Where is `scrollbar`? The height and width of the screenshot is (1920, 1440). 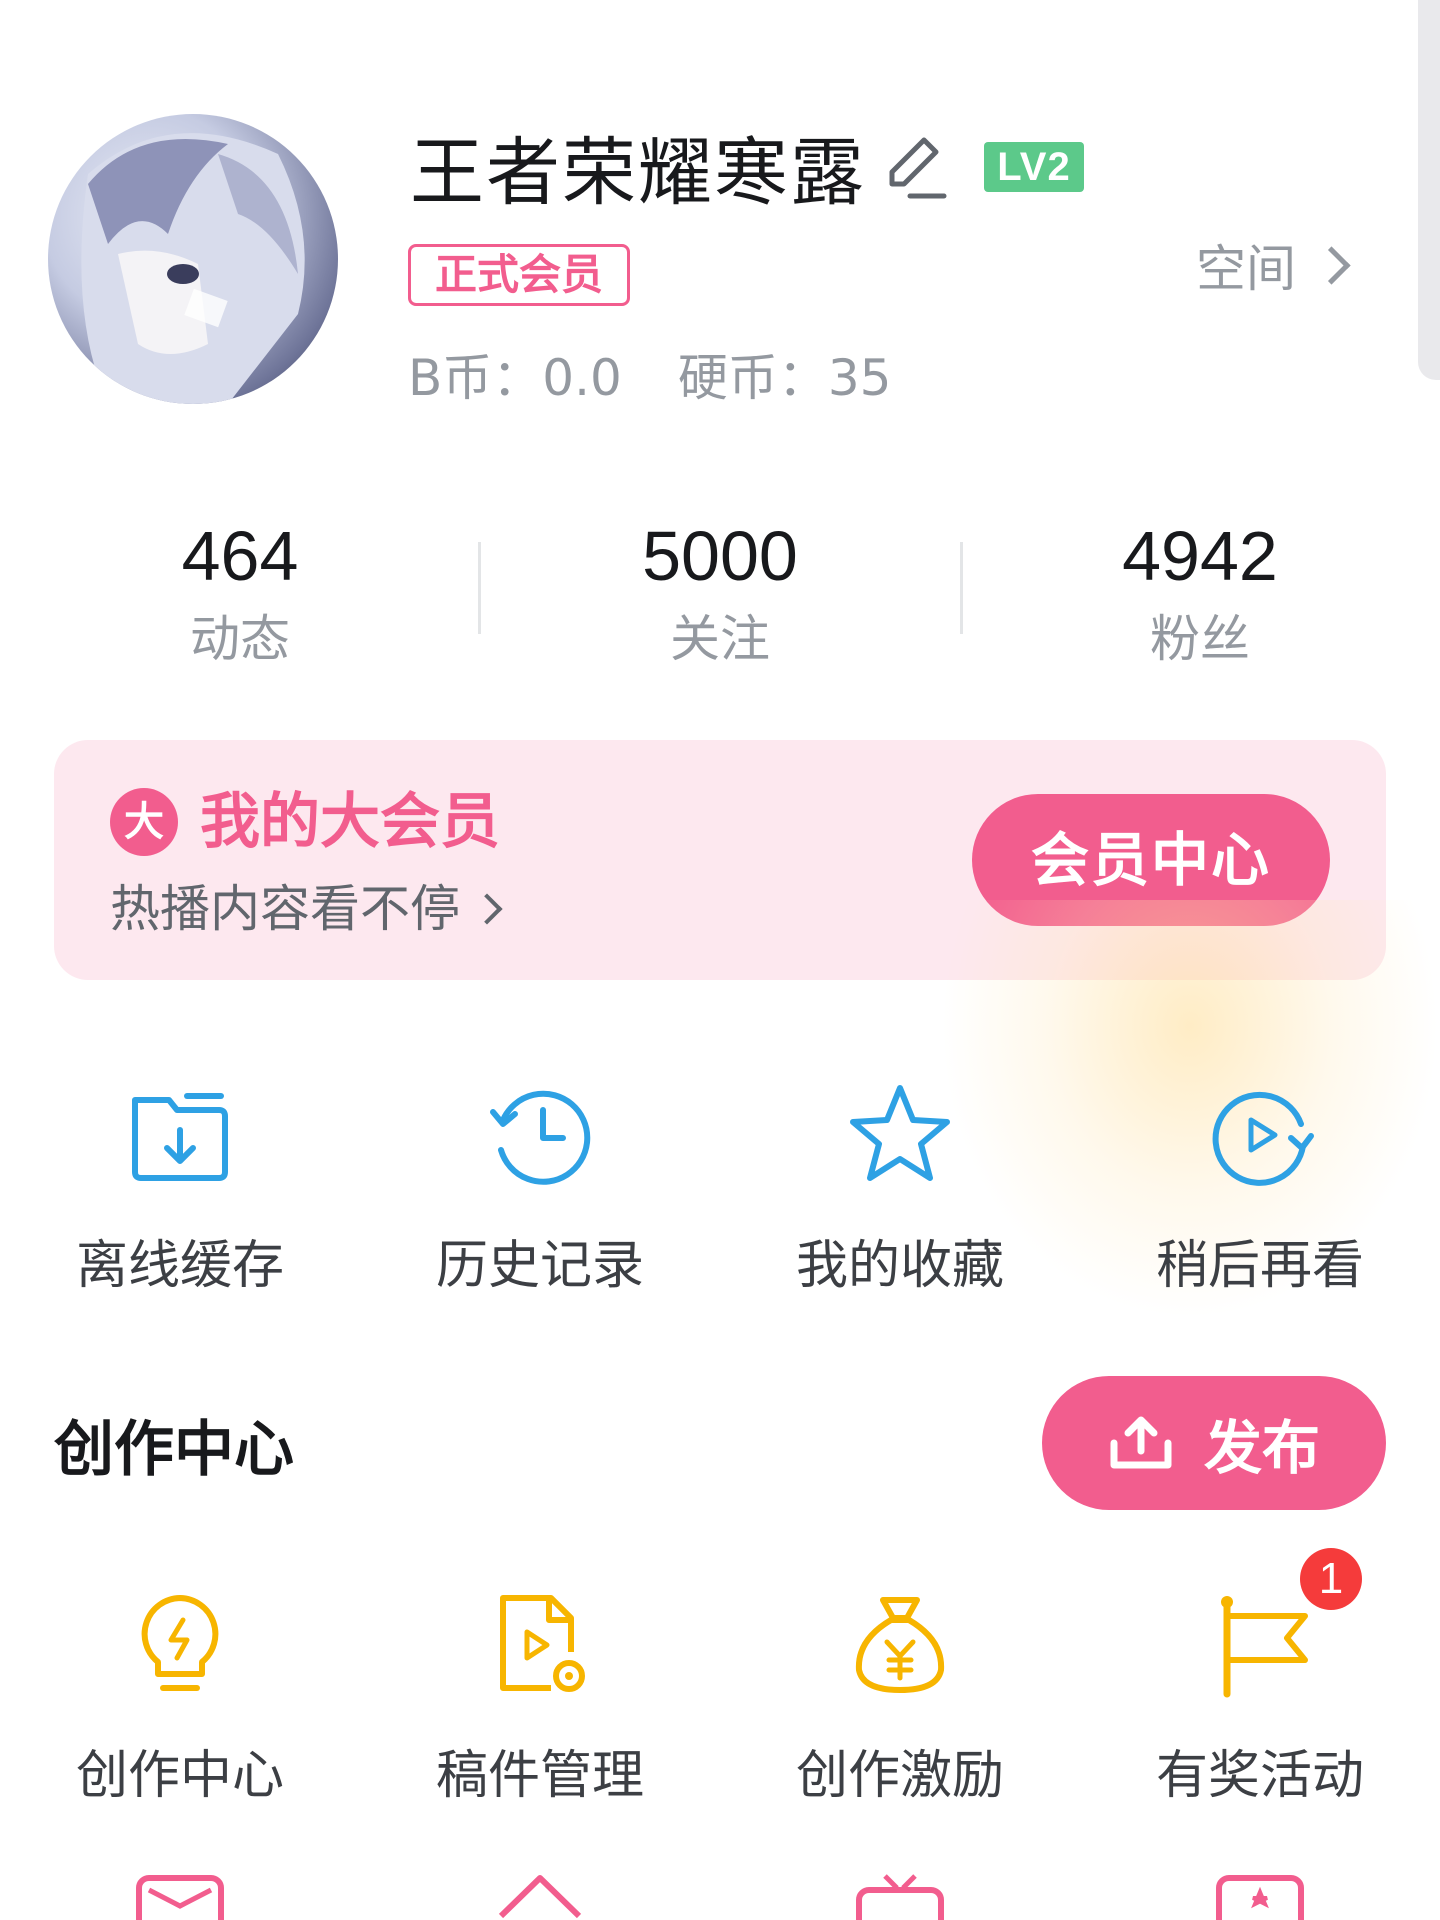
scrollbar is located at coordinates (1429, 190).